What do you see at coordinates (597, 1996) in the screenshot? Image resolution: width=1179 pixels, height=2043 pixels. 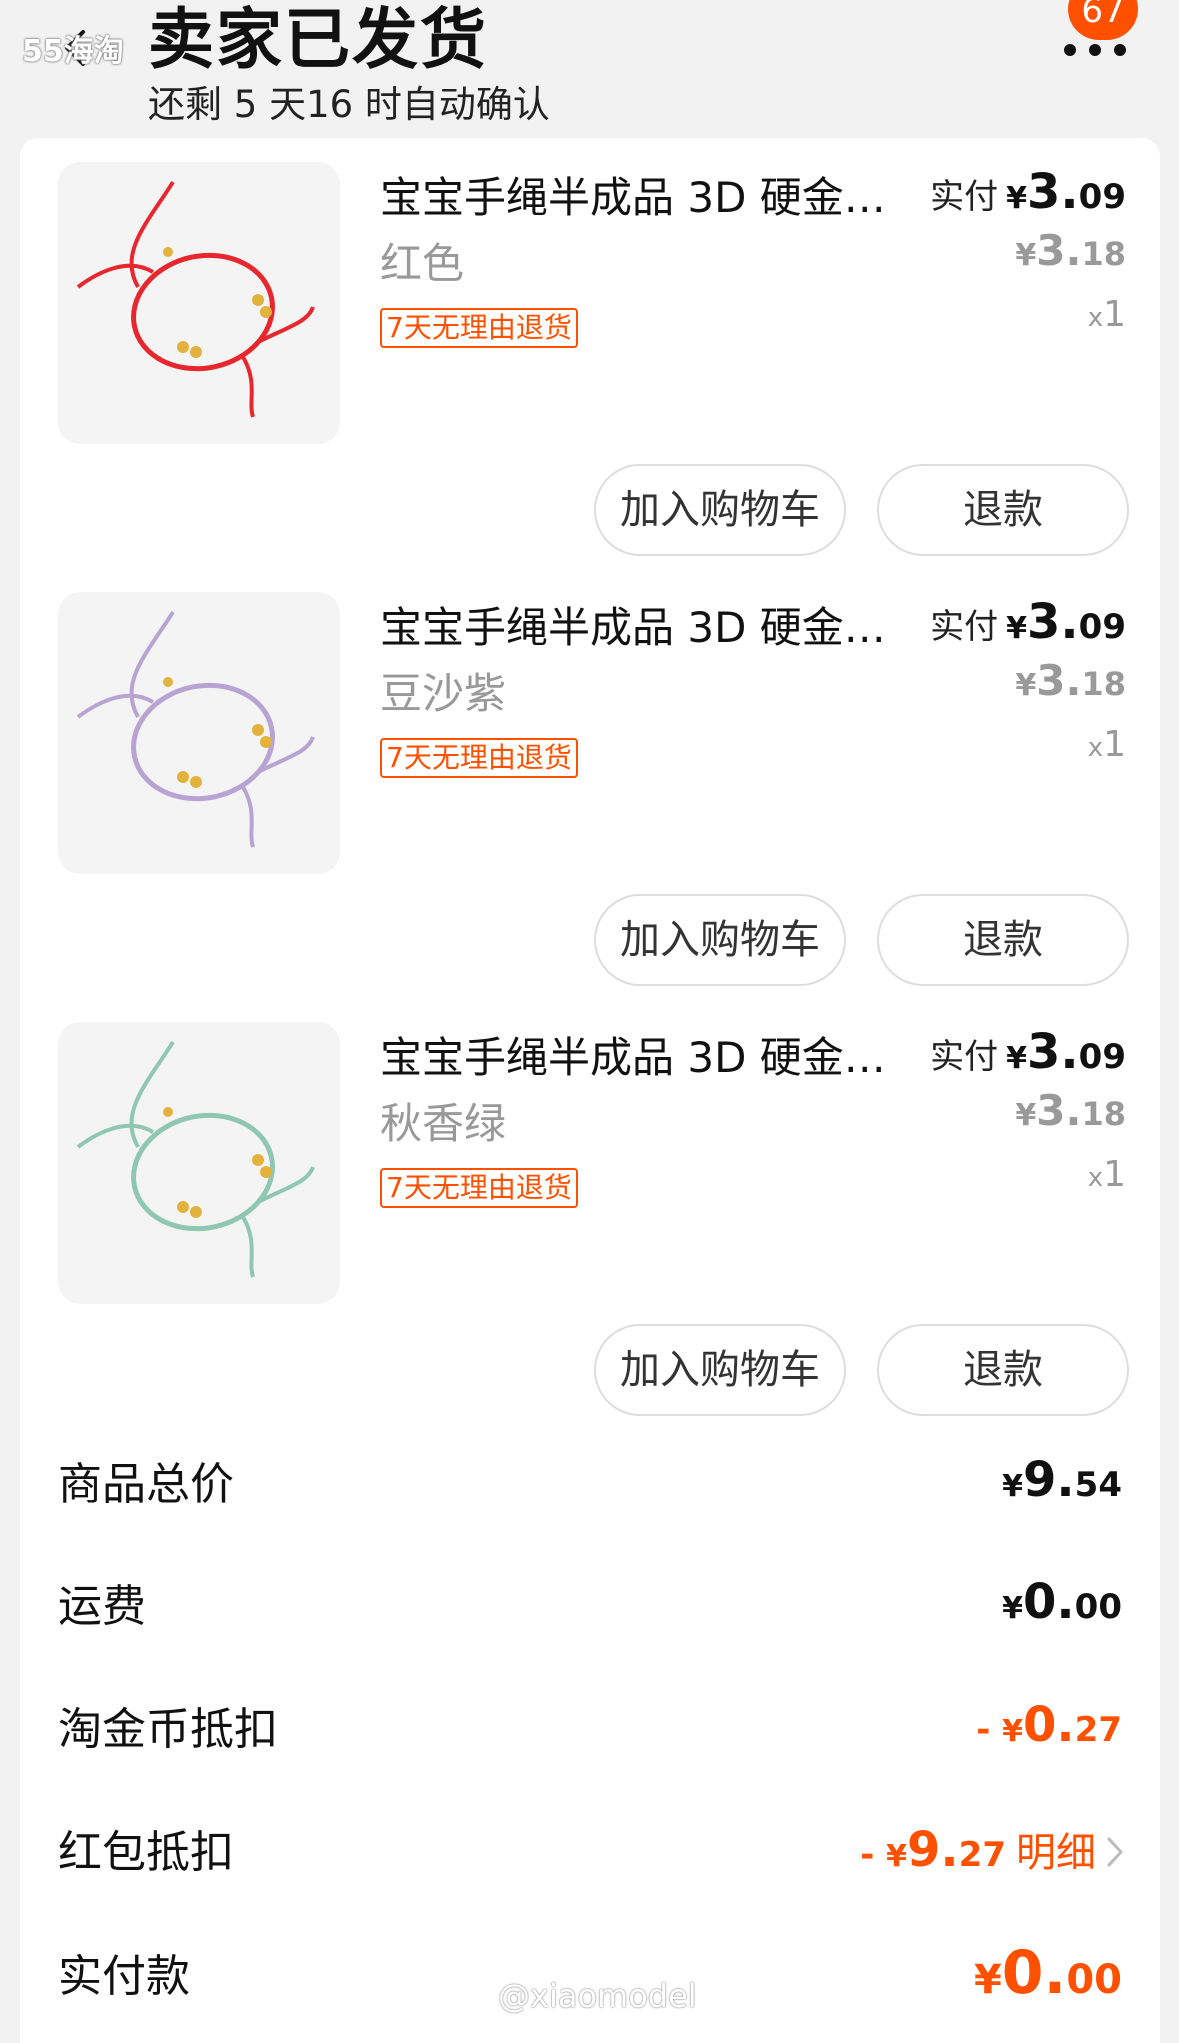 I see `watermark-bottom: @xiaomodel` at bounding box center [597, 1996].